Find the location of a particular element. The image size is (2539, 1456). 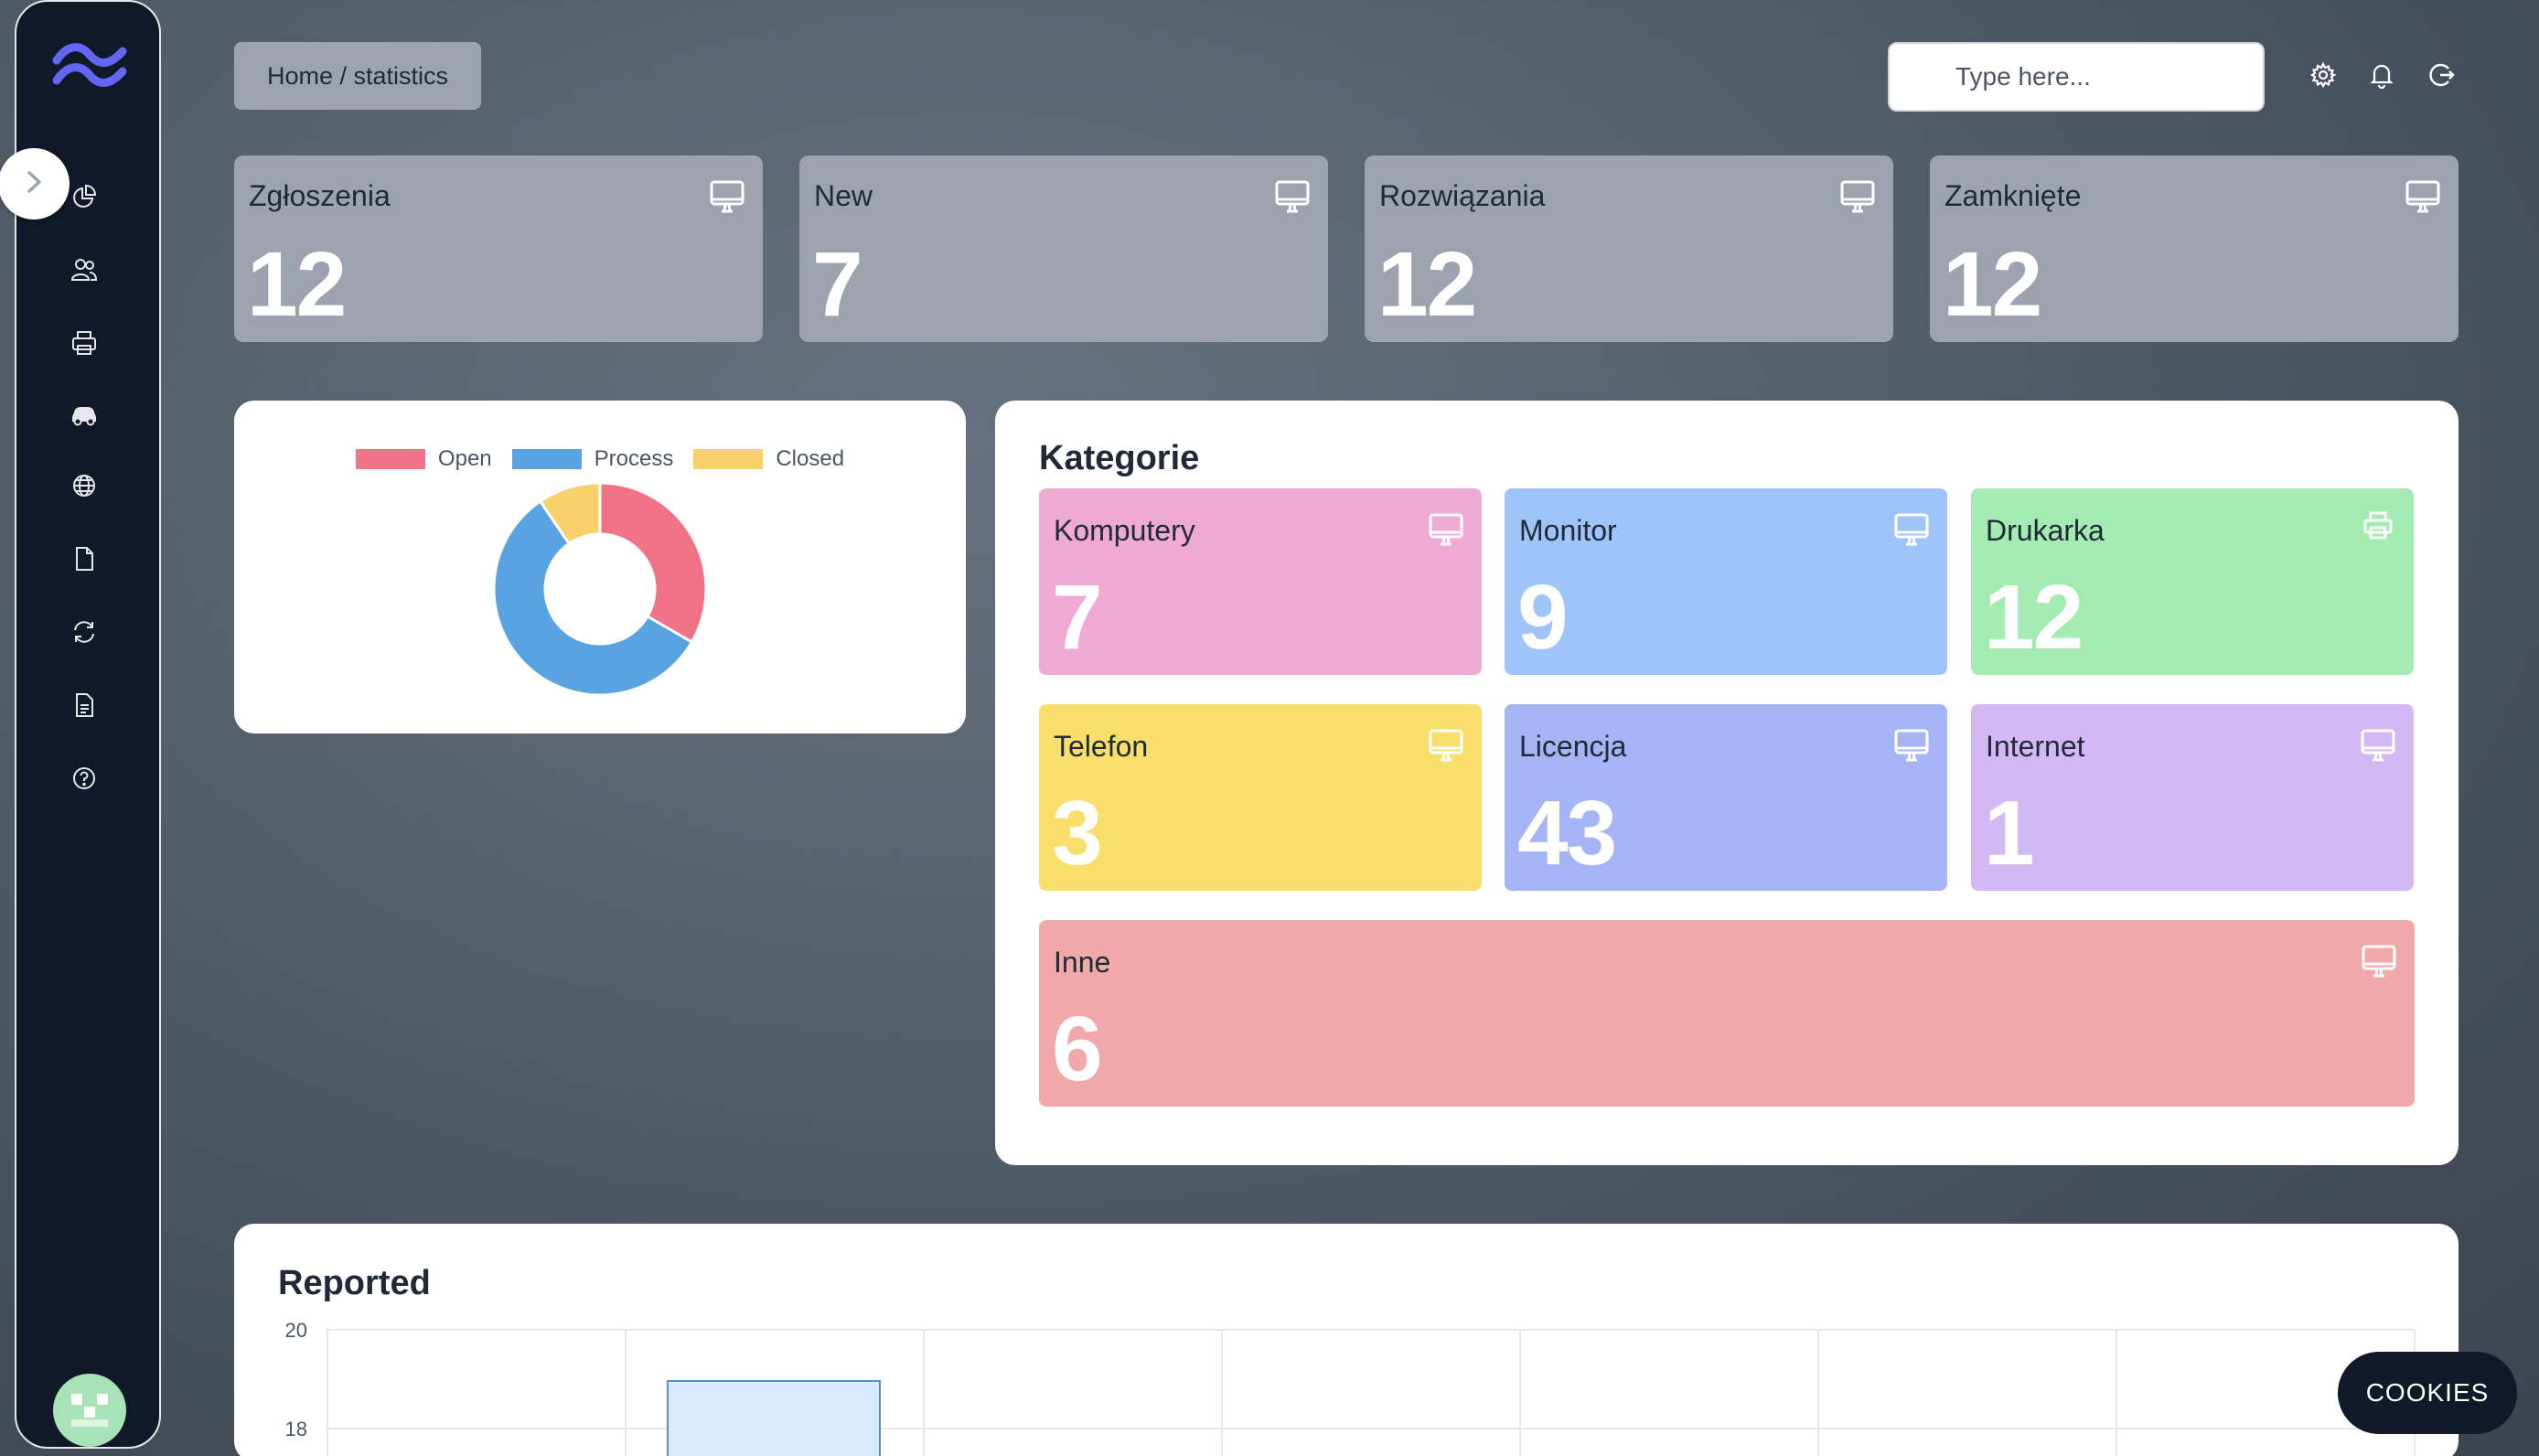

document-icon is located at coordinates (84, 561).